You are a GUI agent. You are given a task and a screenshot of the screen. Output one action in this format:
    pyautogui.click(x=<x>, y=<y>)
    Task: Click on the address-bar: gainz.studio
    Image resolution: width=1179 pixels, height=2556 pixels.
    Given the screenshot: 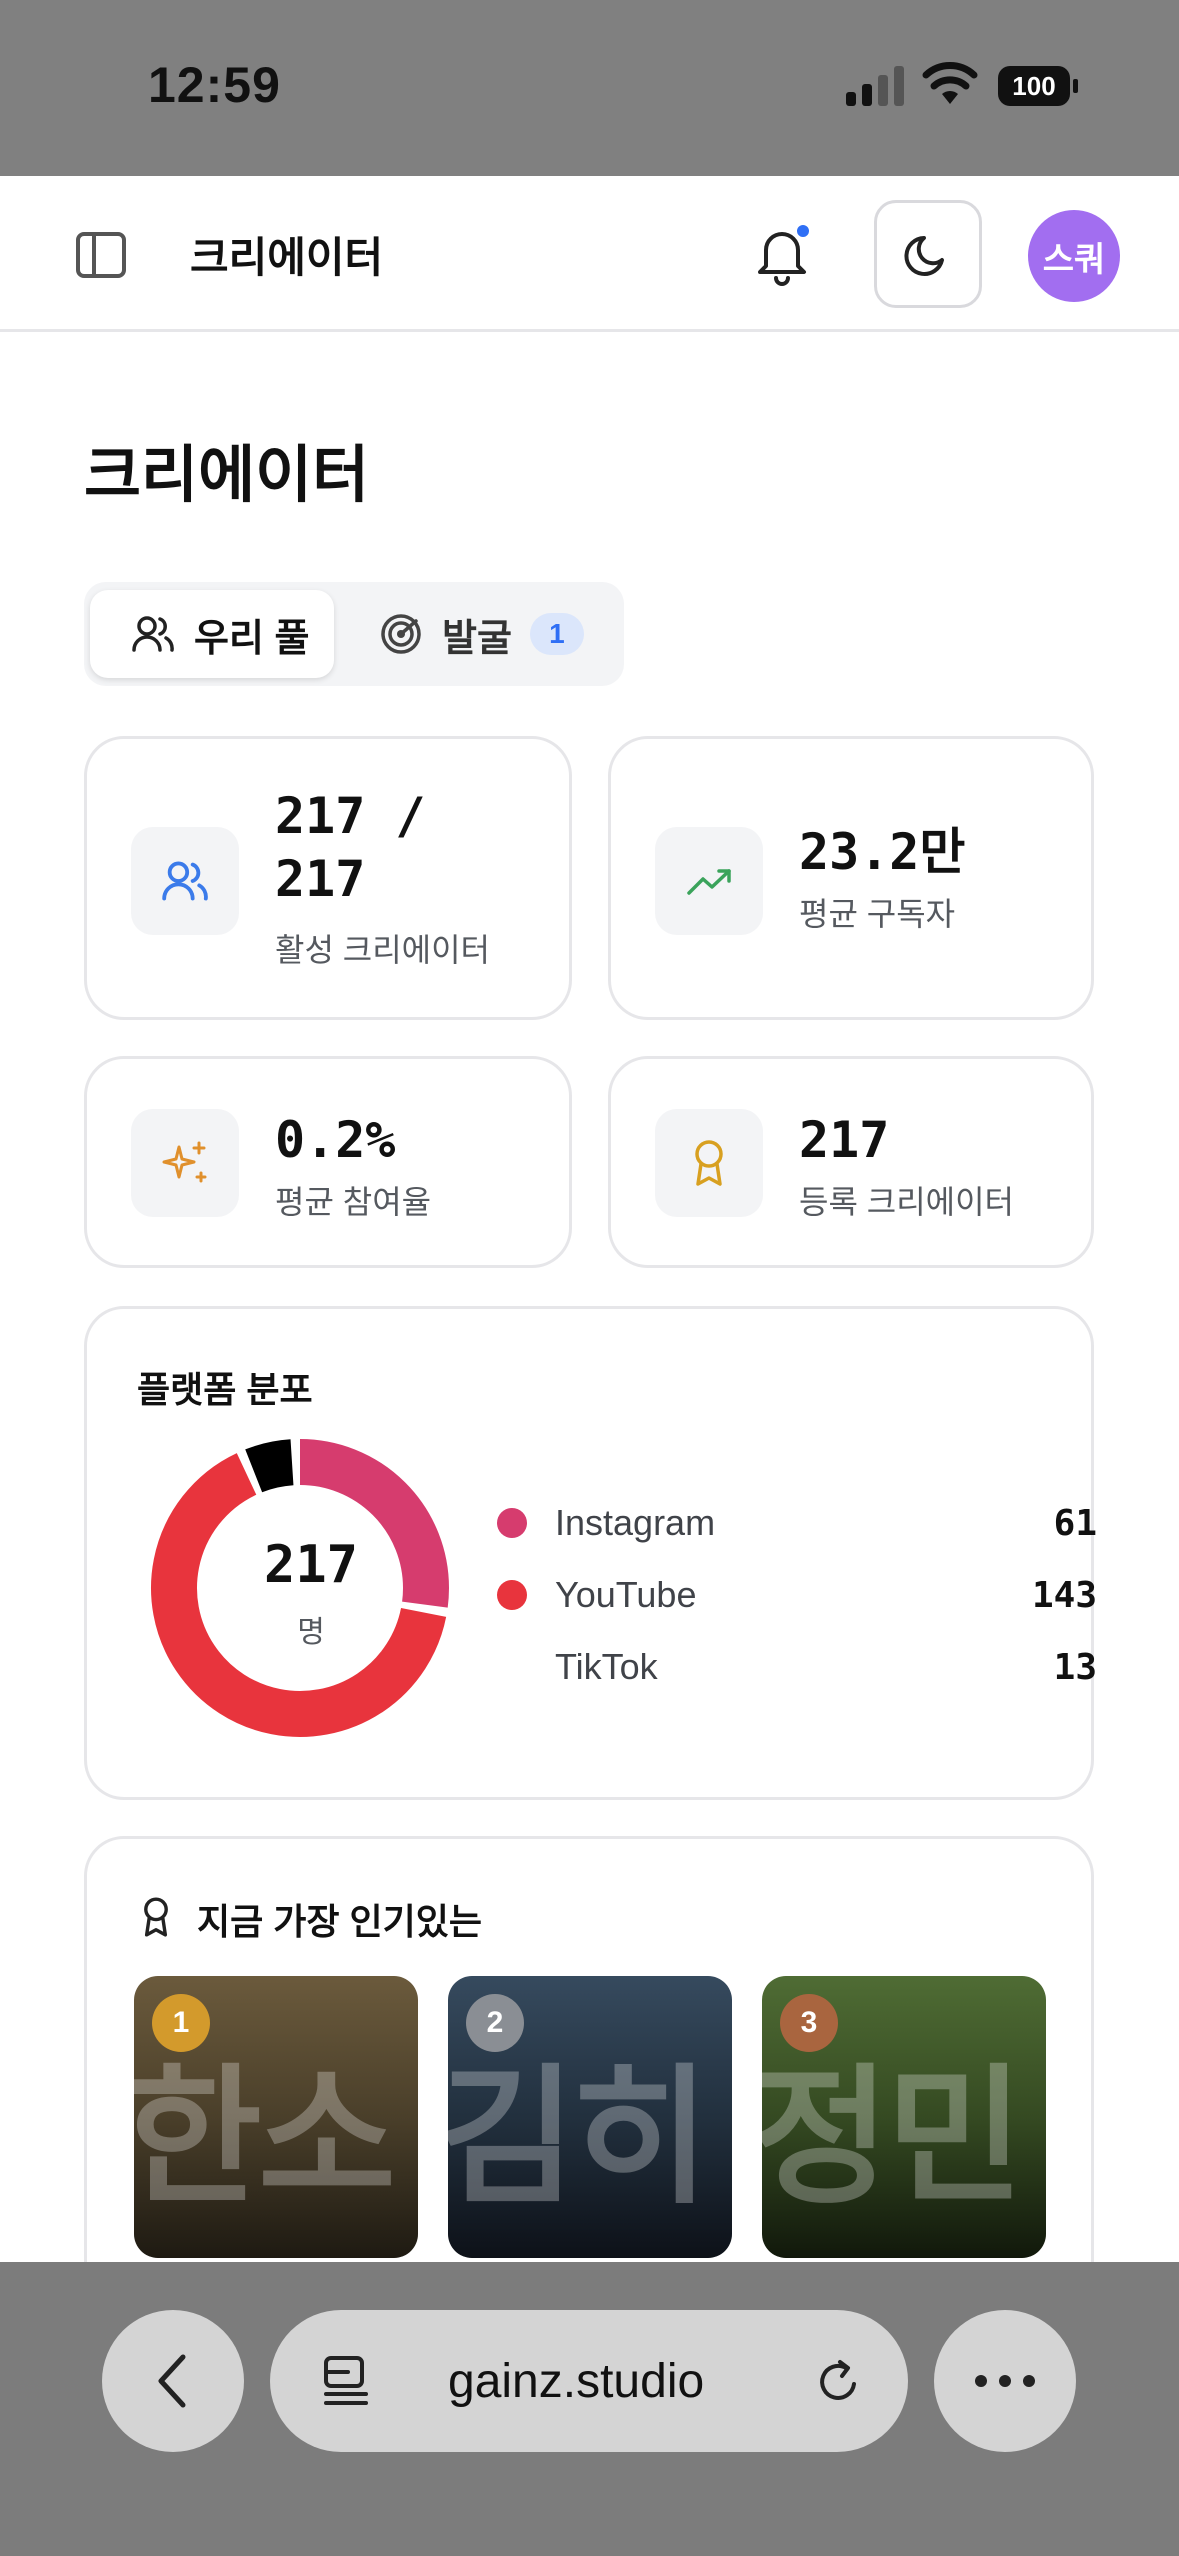 What is the action you would take?
    pyautogui.click(x=589, y=2381)
    